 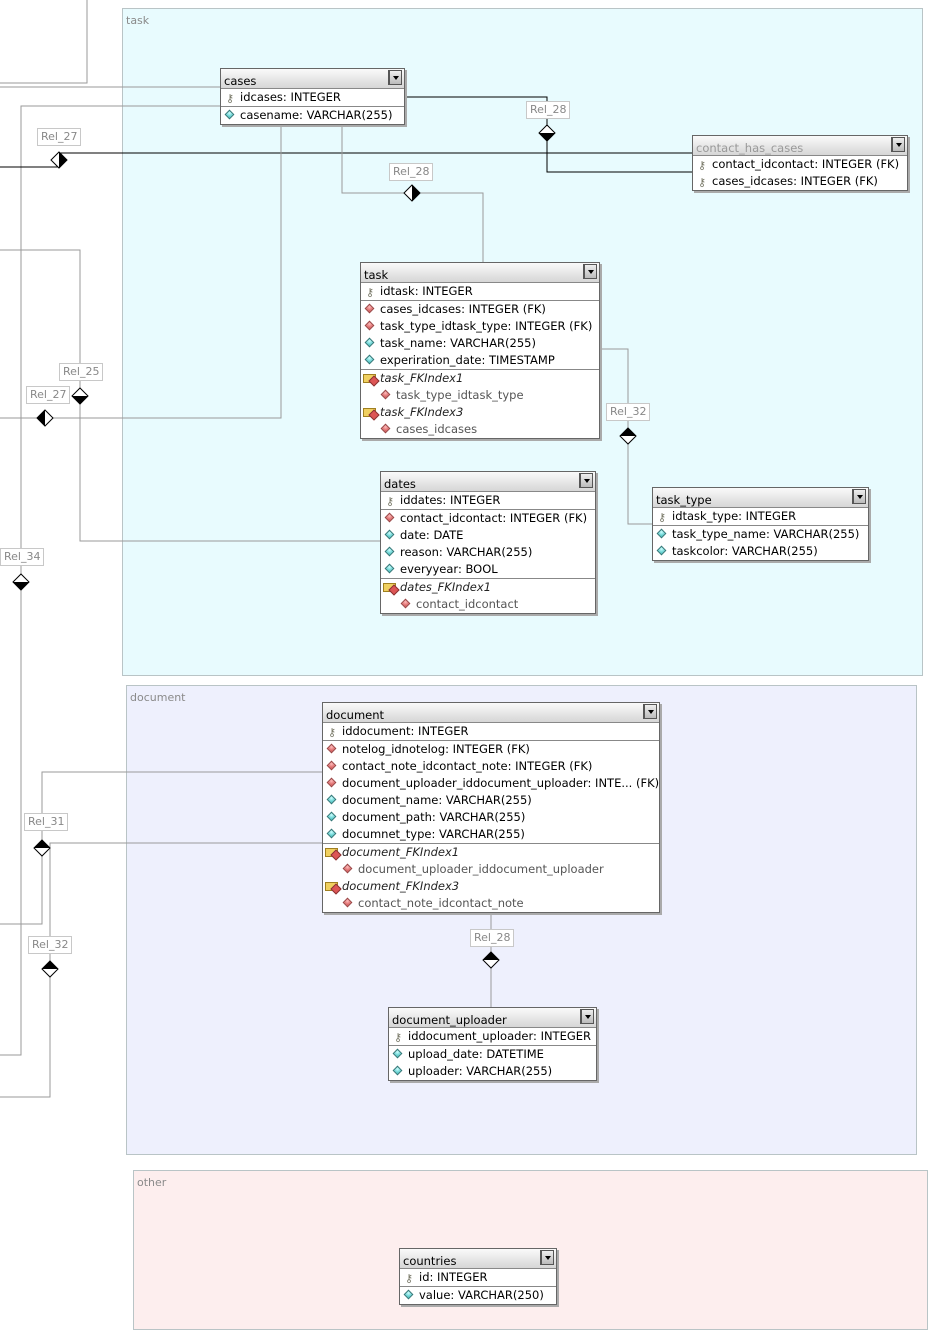 What do you see at coordinates (491, 800) in the screenshot?
I see `column-row: document_name: VARCHAR(255)` at bounding box center [491, 800].